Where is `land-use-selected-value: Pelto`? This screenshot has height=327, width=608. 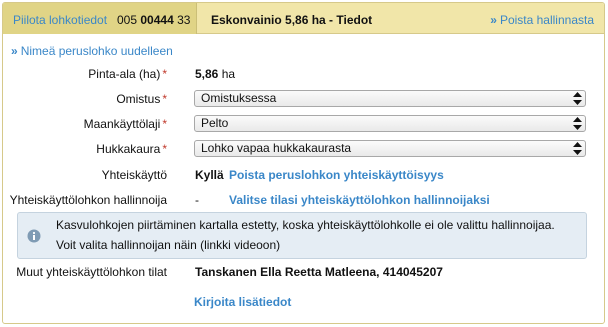 land-use-selected-value: Pelto is located at coordinates (215, 123).